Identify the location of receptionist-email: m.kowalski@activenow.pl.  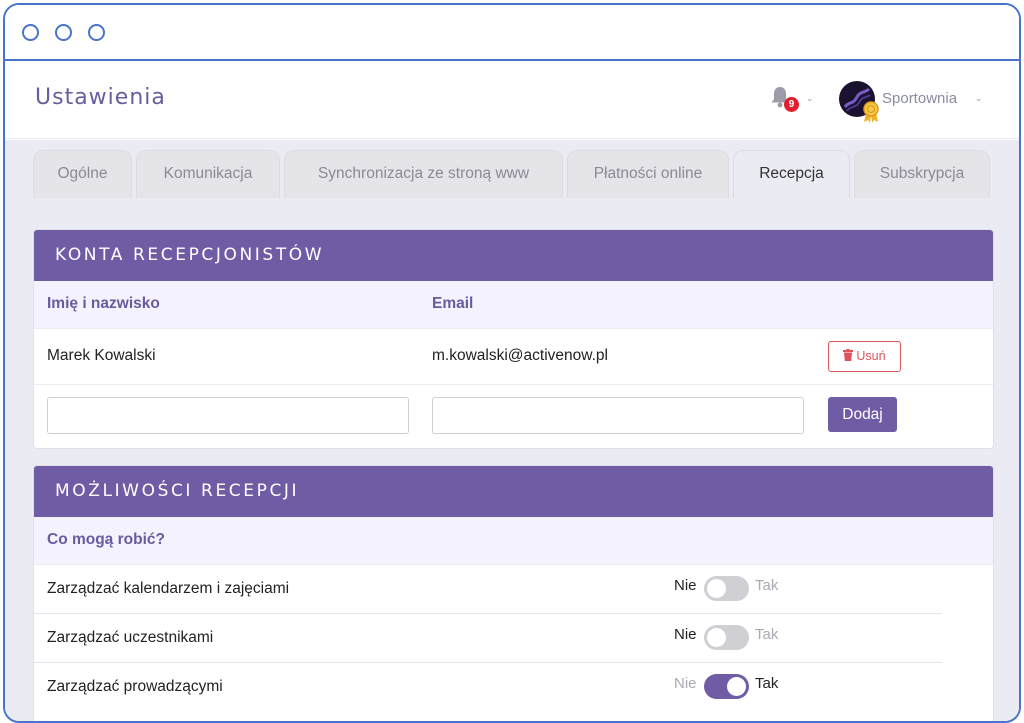
(520, 355).